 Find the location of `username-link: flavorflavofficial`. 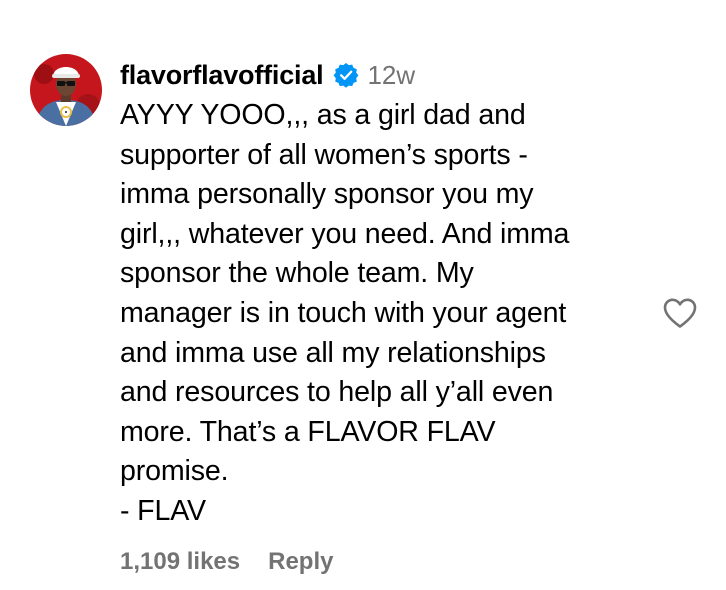

username-link: flavorflavofficial is located at coordinates (222, 75).